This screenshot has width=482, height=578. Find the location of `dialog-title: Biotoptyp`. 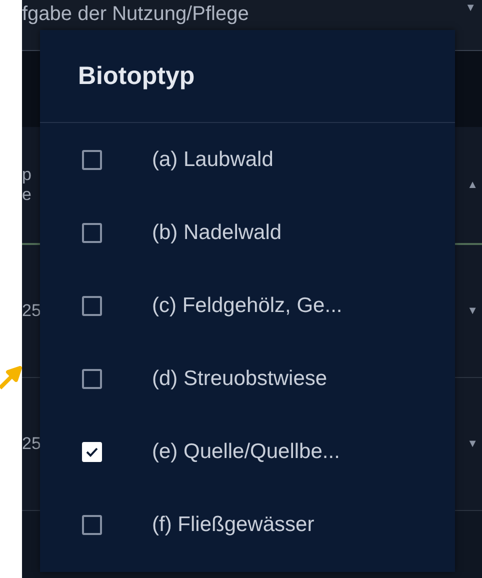

dialog-title: Biotoptyp is located at coordinates (247, 76).